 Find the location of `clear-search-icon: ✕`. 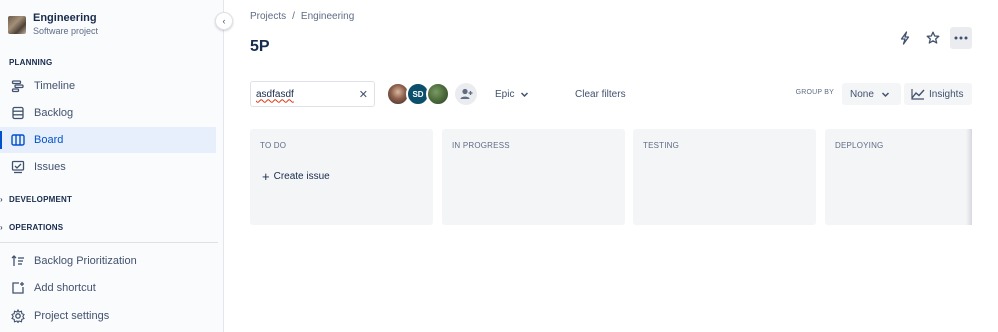

clear-search-icon: ✕ is located at coordinates (363, 94).